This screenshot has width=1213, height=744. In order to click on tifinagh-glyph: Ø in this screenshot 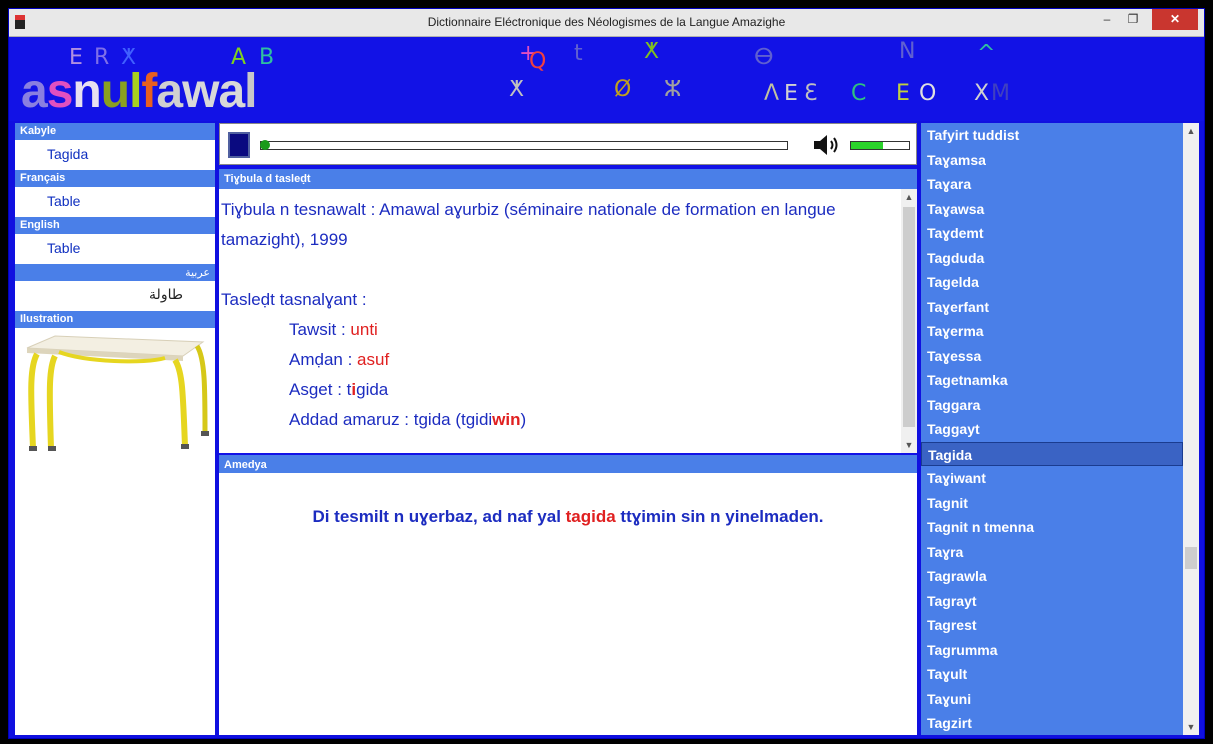, I will do `click(623, 89)`.